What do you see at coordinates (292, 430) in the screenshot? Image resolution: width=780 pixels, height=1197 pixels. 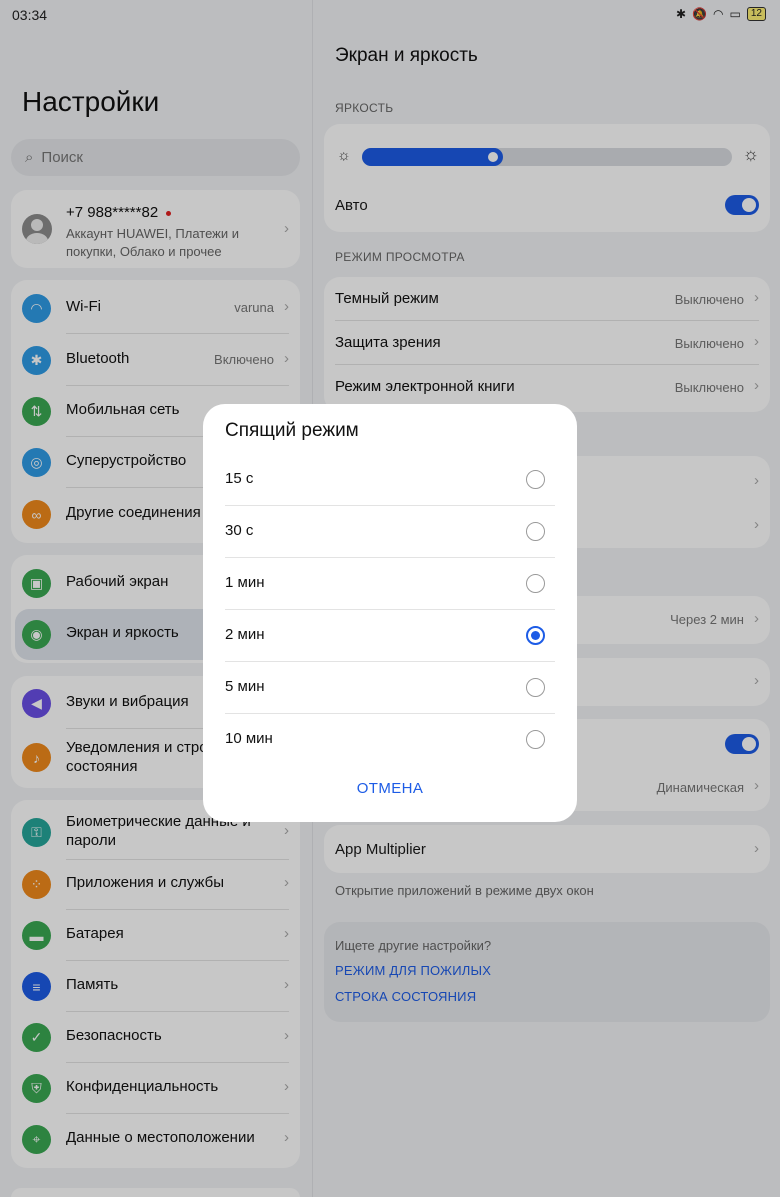 I see `dialog-title: Спящий режим` at bounding box center [292, 430].